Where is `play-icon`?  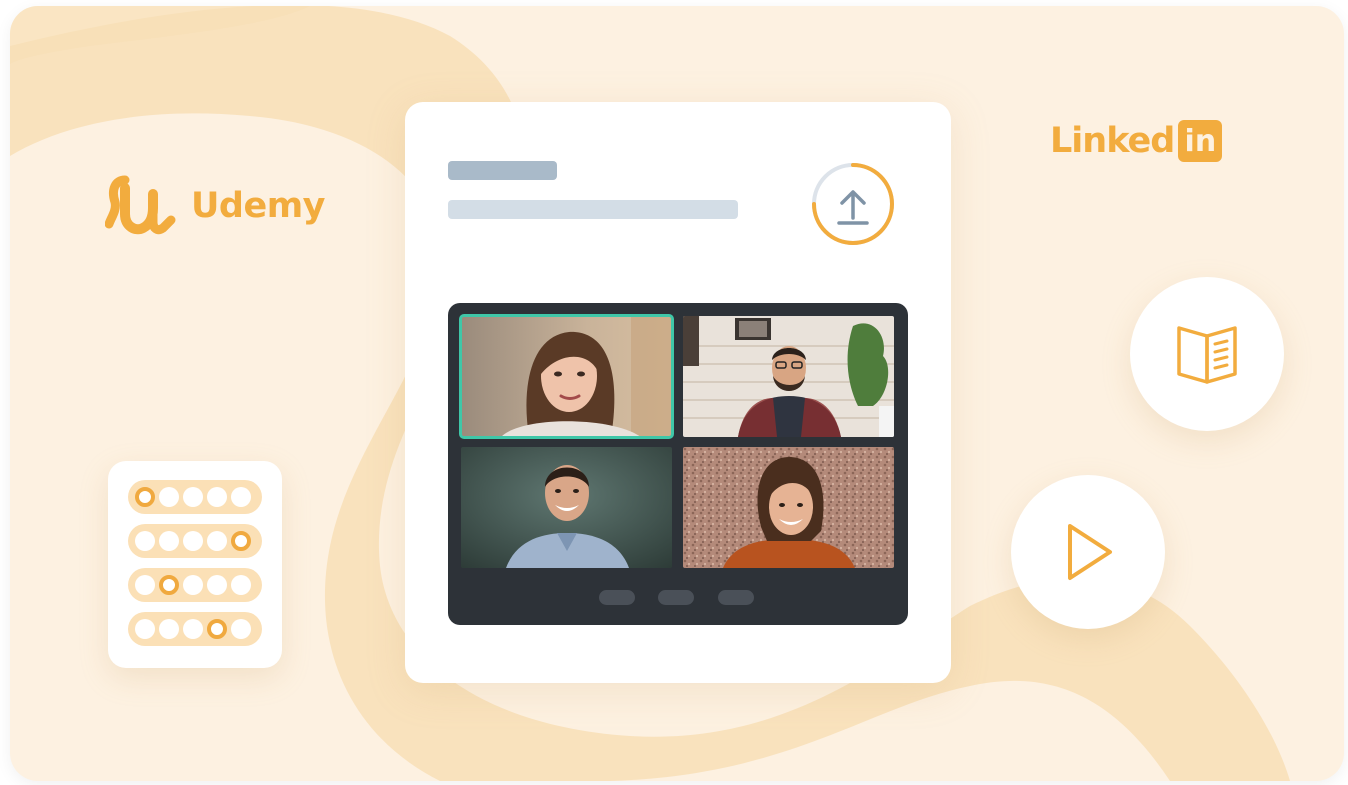
play-icon is located at coordinates (1090, 552).